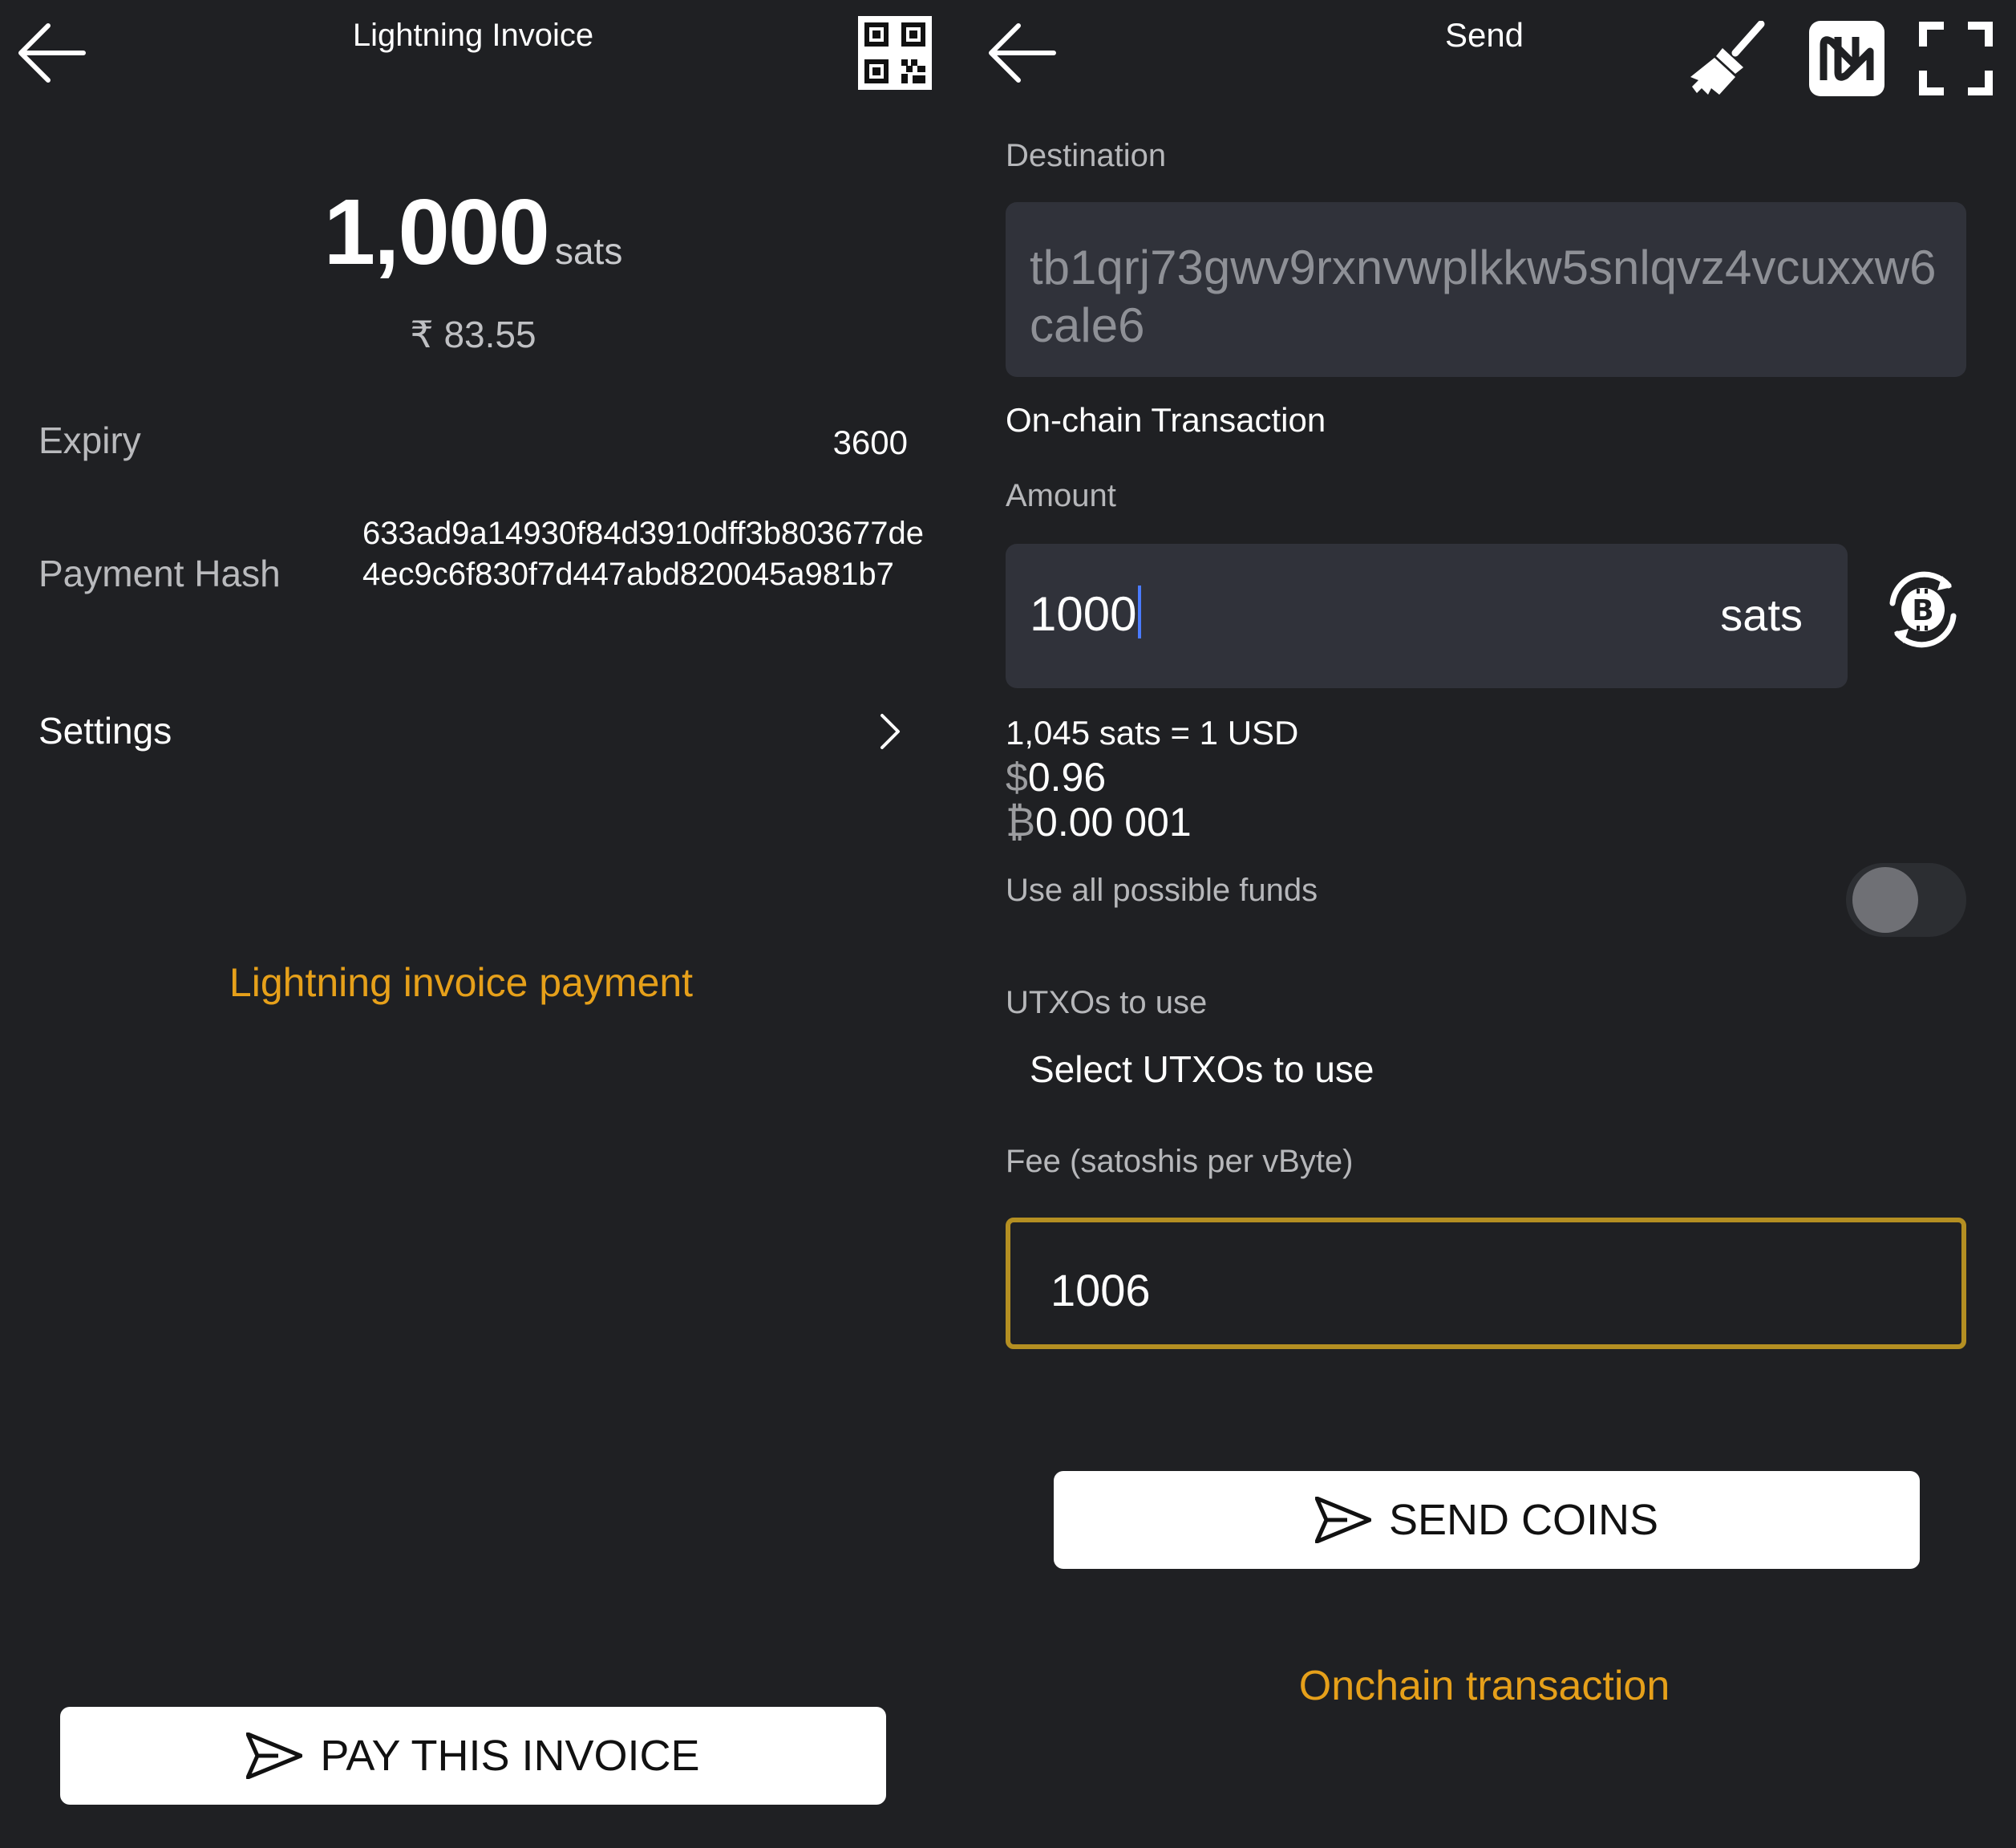 This screenshot has width=2016, height=1848. I want to click on send-coins-button: SEND COINS, so click(1487, 1520).